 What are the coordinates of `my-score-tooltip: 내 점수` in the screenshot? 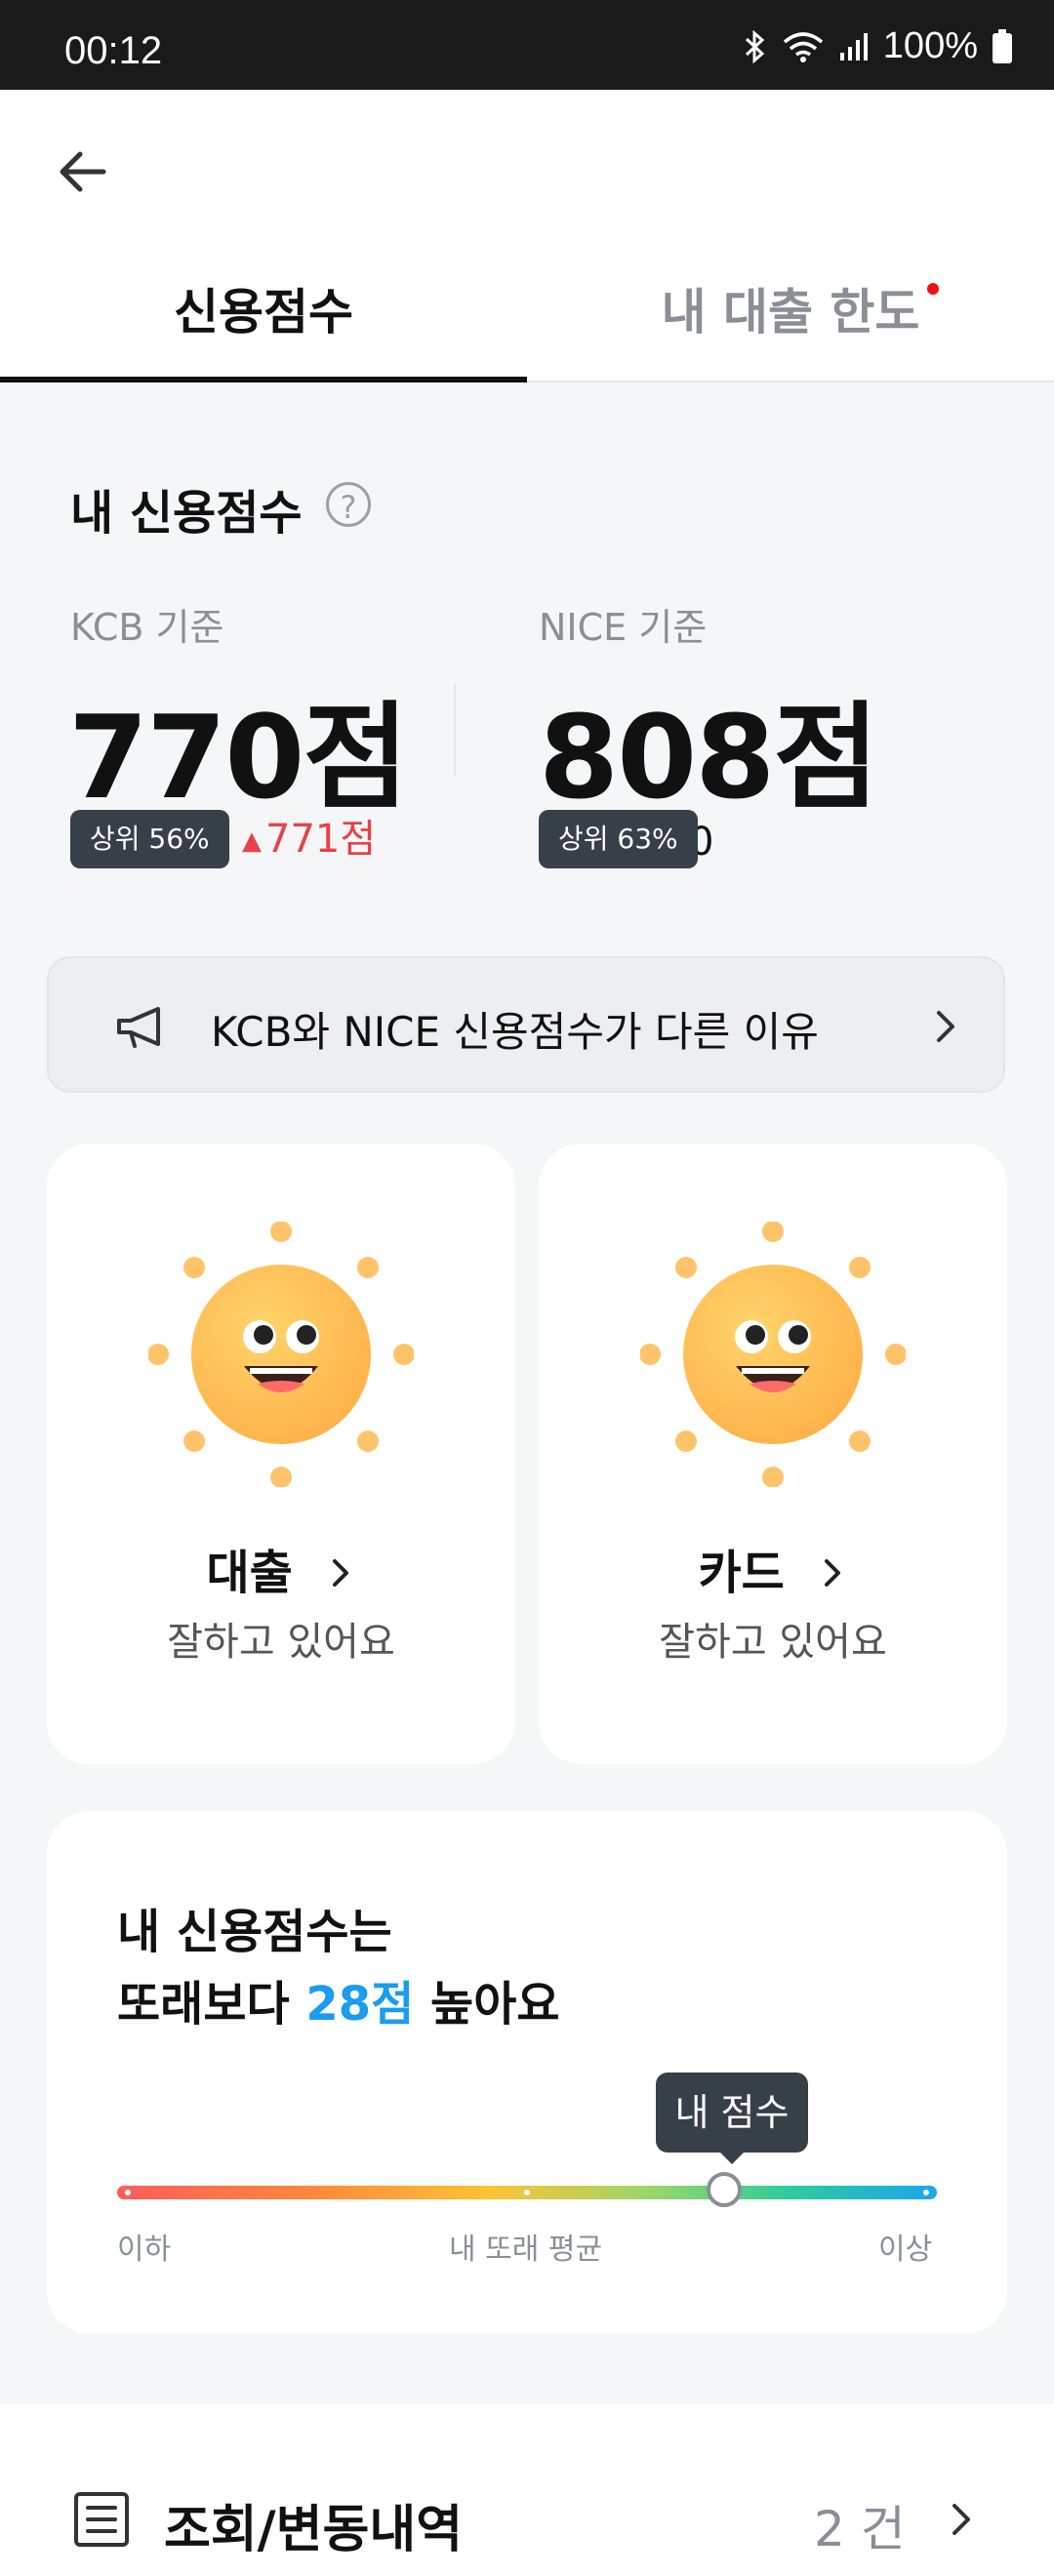 It's located at (732, 2118).